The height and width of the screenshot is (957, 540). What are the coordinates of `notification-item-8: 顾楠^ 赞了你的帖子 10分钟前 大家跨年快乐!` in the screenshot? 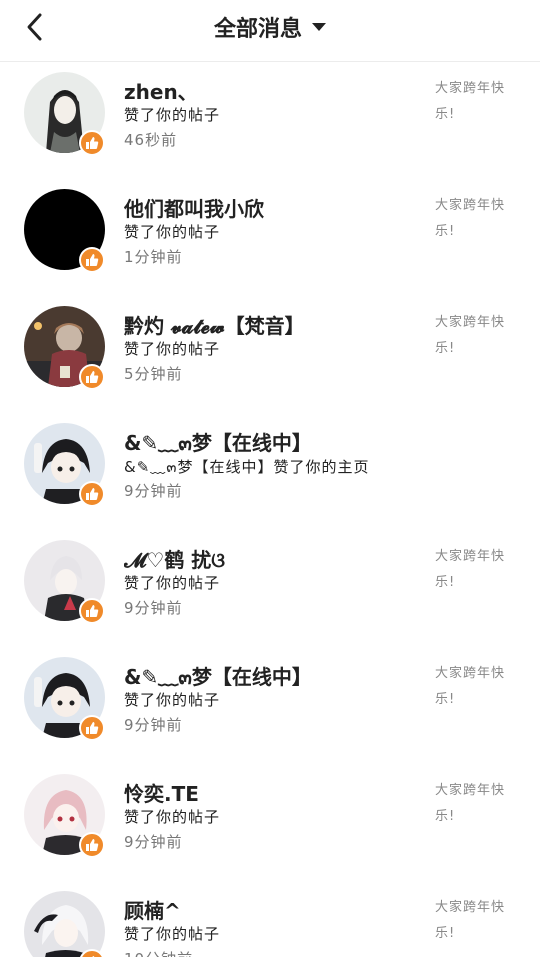 It's located at (270, 893).